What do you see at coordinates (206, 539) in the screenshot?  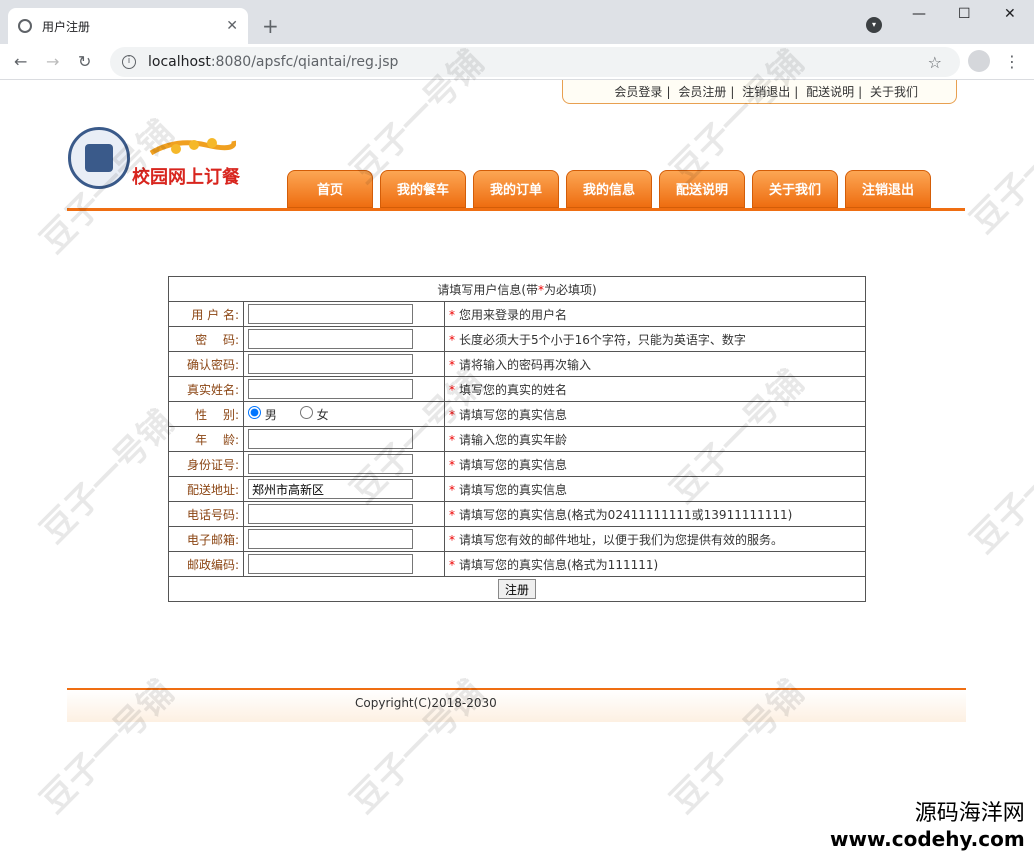 I see `label-email: 电子邮箱:` at bounding box center [206, 539].